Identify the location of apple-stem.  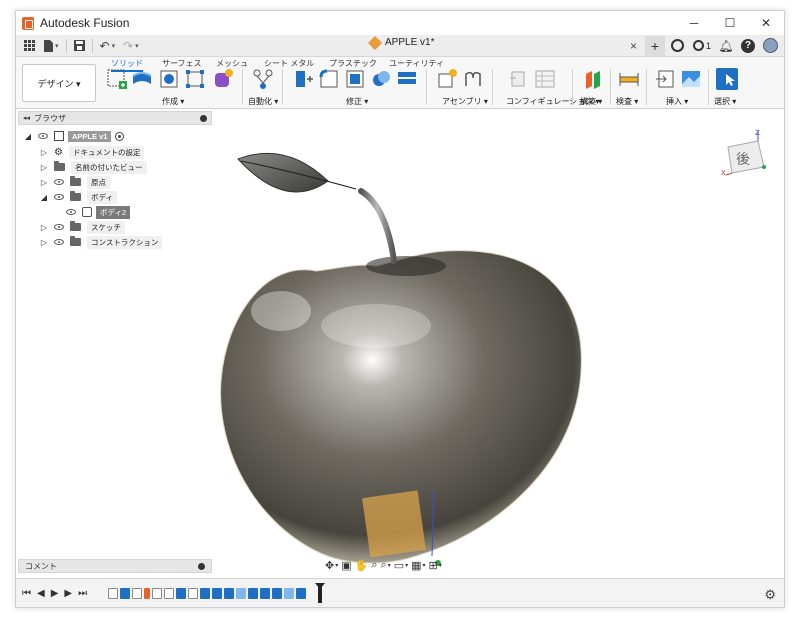
(377, 226).